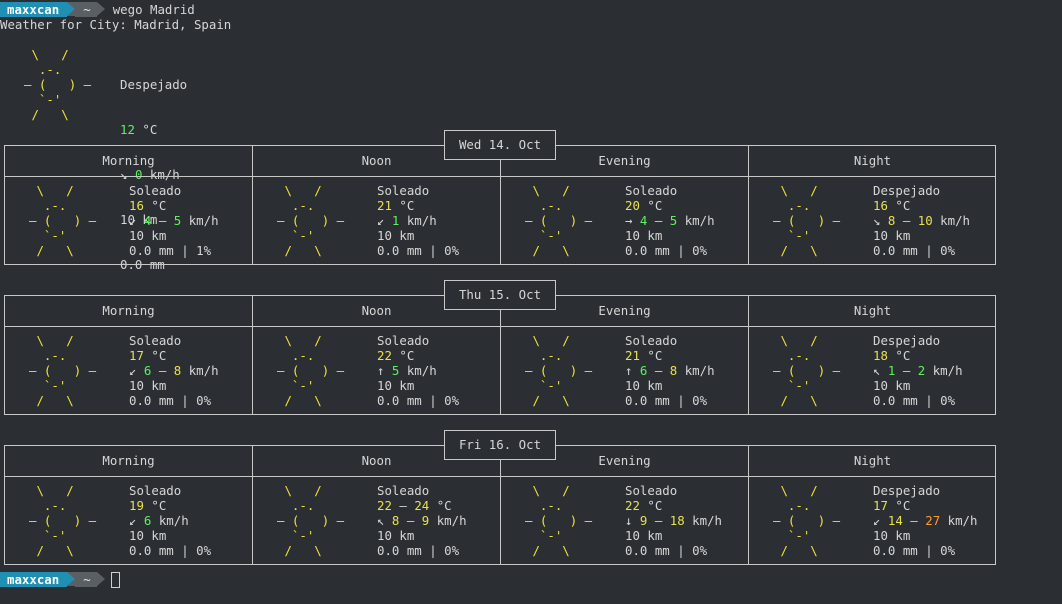 The width and height of the screenshot is (1062, 604). I want to click on day-date-label: Thu 15. Oct, so click(500, 295).